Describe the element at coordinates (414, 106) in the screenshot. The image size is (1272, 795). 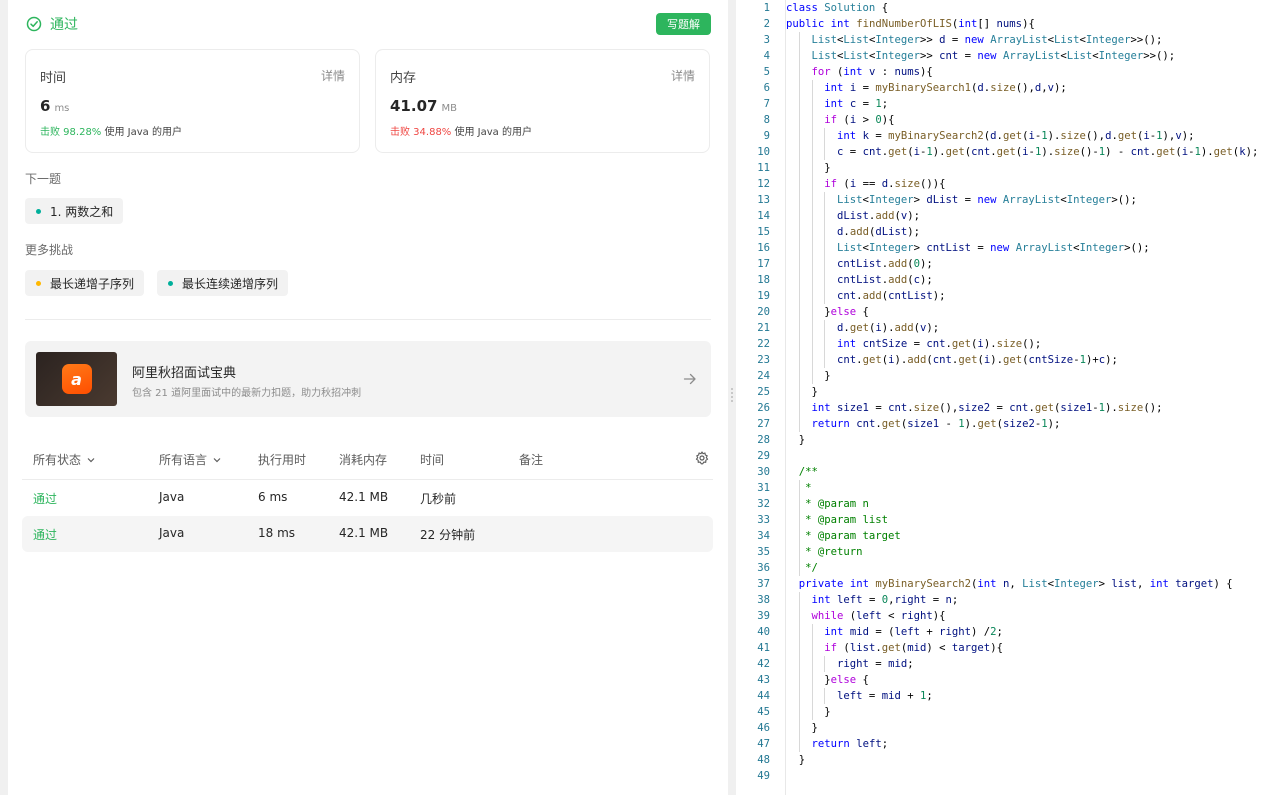
I see `memory-number: 41.07` at that location.